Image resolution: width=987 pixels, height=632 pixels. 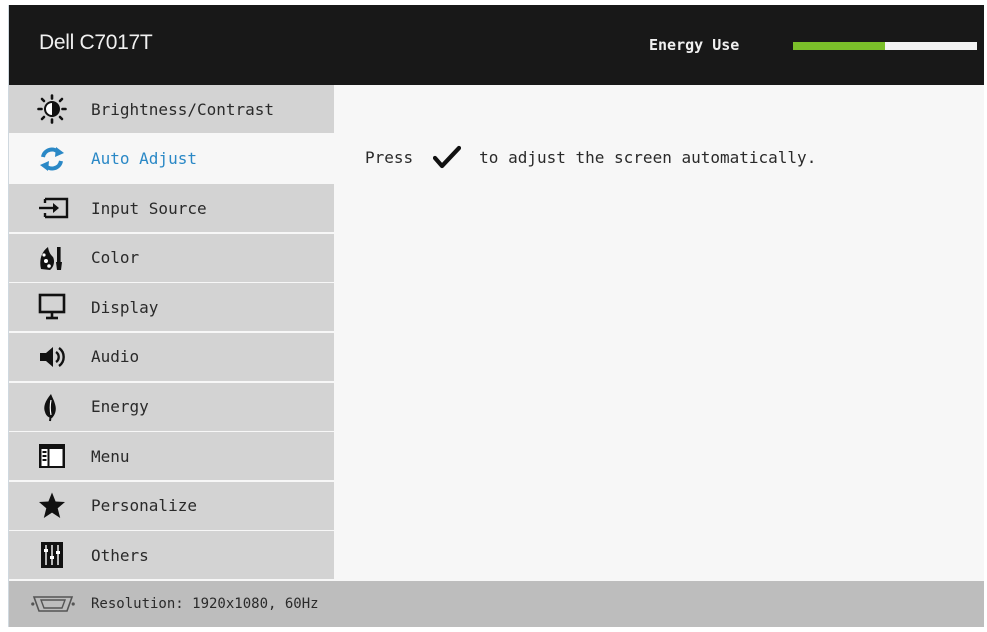 I want to click on menu-item-personalize: Personalize, so click(x=171, y=505).